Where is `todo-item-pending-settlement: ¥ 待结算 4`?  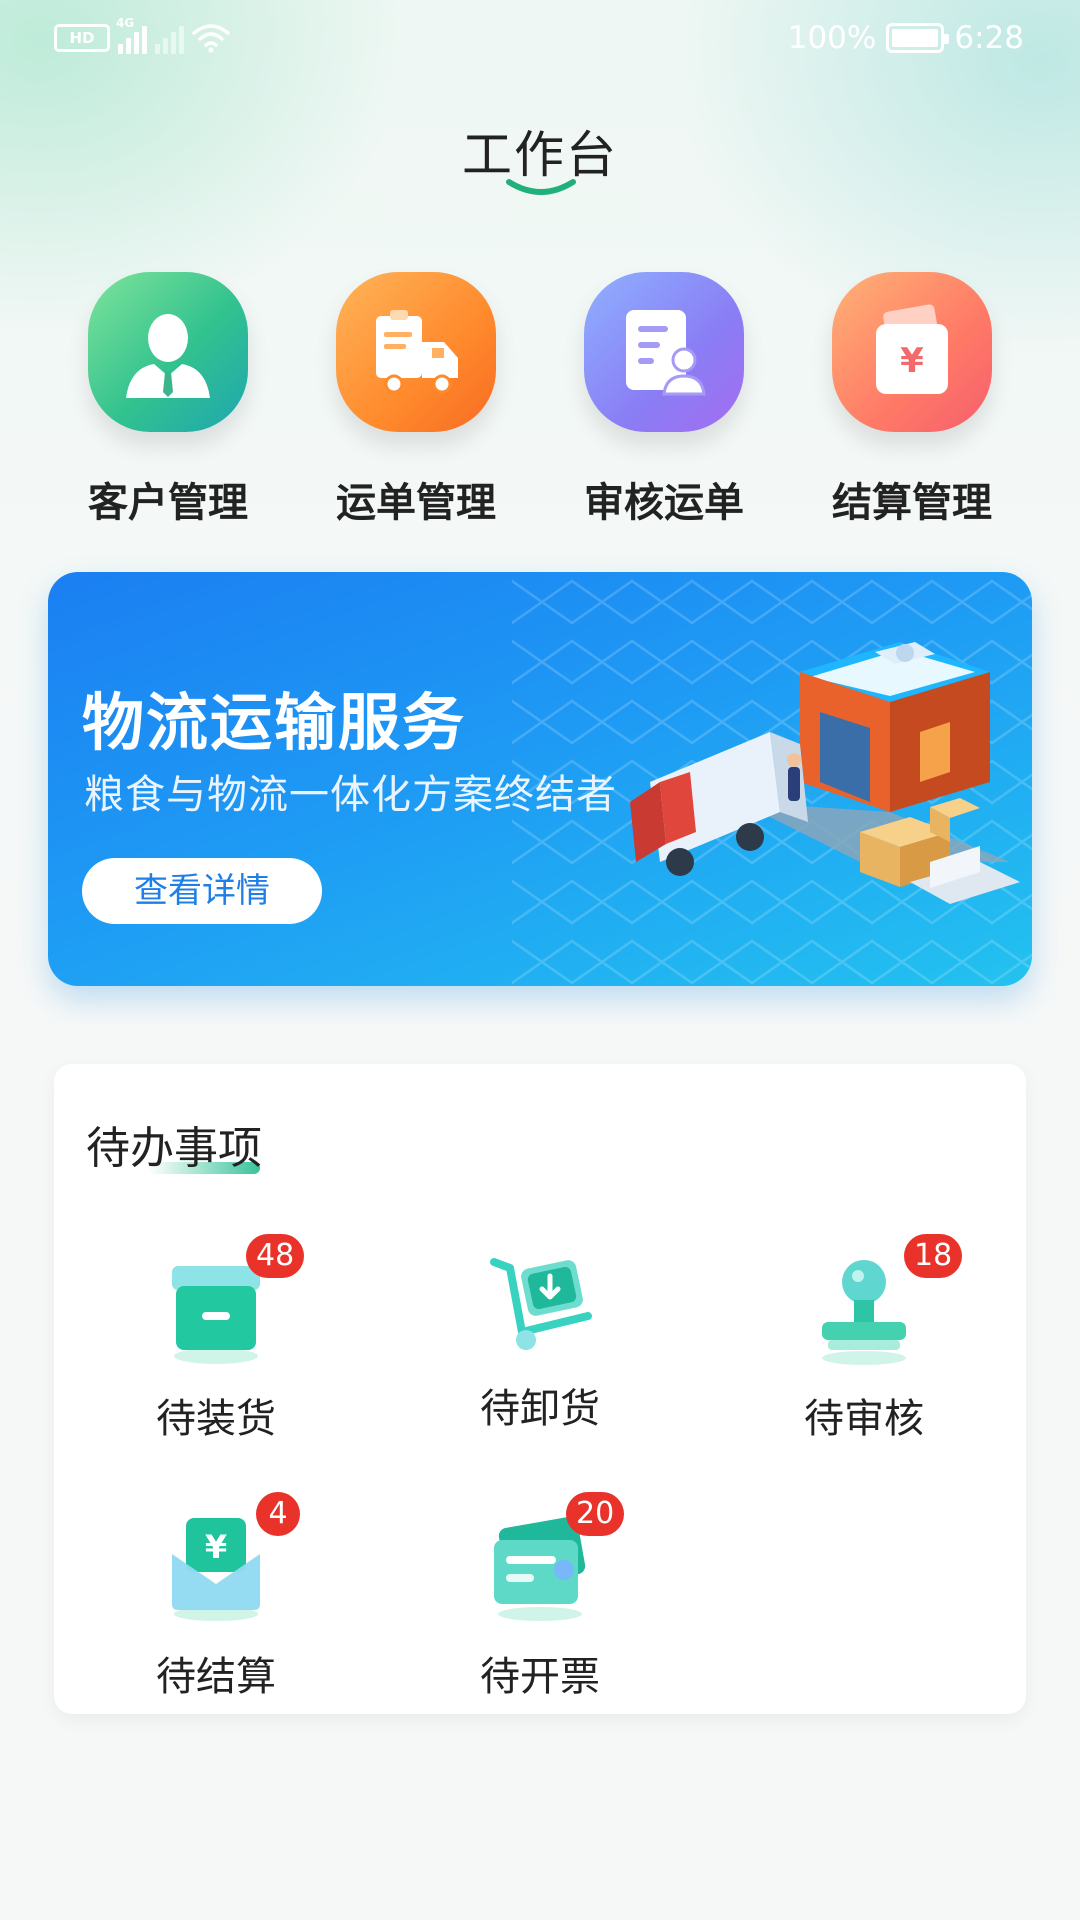
todo-item-pending-settlement: ¥ 待结算 4 is located at coordinates (216, 1603).